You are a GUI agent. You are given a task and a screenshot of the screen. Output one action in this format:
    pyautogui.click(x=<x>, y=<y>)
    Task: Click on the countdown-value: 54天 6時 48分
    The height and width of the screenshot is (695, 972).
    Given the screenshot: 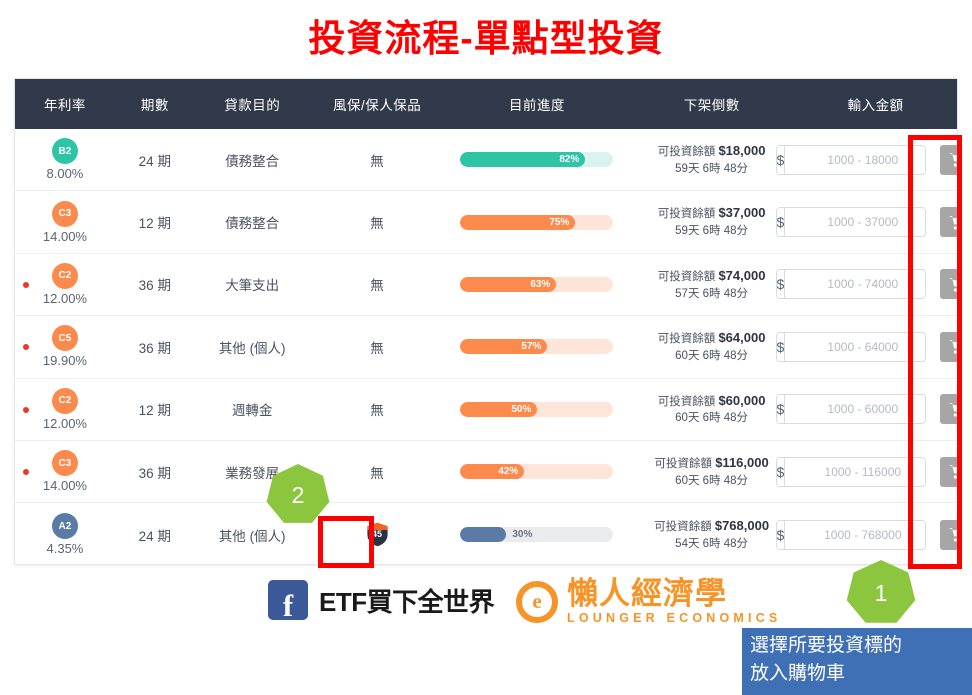 What is the action you would take?
    pyautogui.click(x=712, y=543)
    